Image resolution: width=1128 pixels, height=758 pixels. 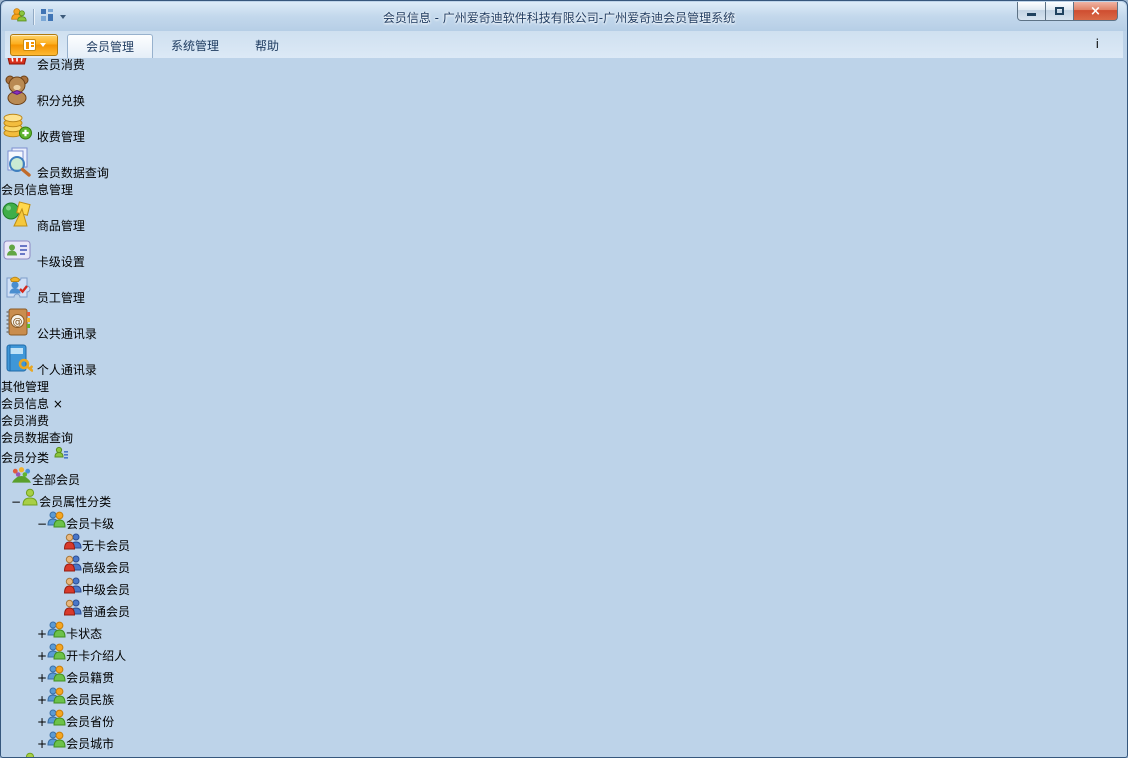 I want to click on ribbon-group-other-mgmt: 商品管理 卡级设置 员工管理 @ 公共通讯录 个人通讯录 其他管理, so click(x=174, y=296).